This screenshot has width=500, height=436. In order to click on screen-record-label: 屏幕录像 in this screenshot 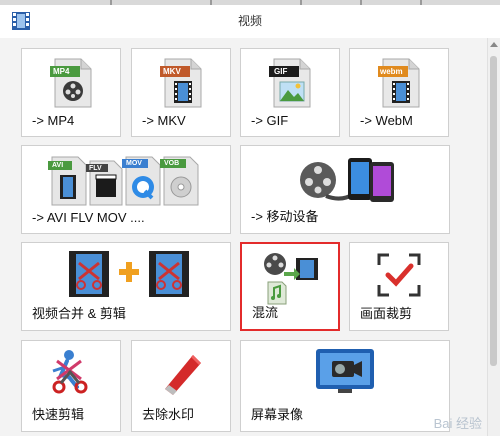, I will do `click(277, 414)`.